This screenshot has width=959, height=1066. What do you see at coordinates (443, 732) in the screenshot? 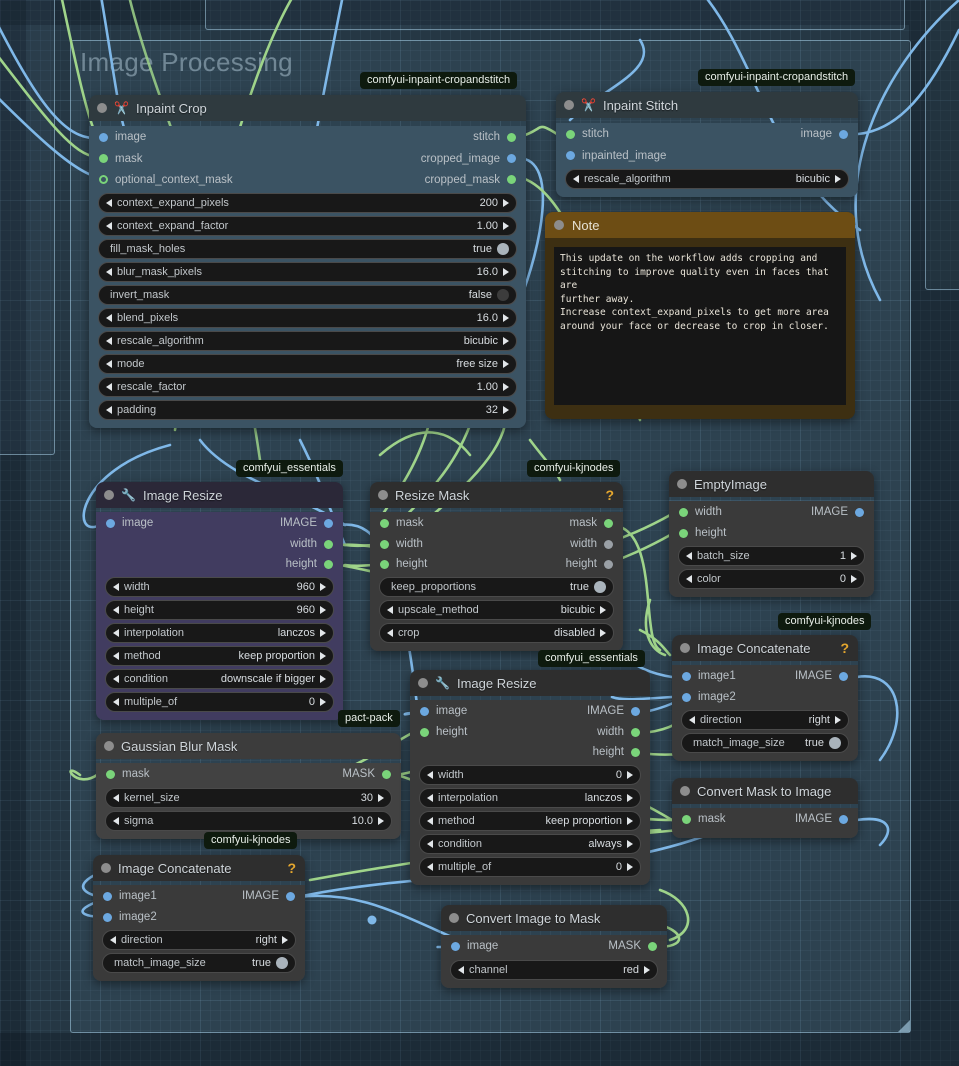
I see `input-slot-height: height` at bounding box center [443, 732].